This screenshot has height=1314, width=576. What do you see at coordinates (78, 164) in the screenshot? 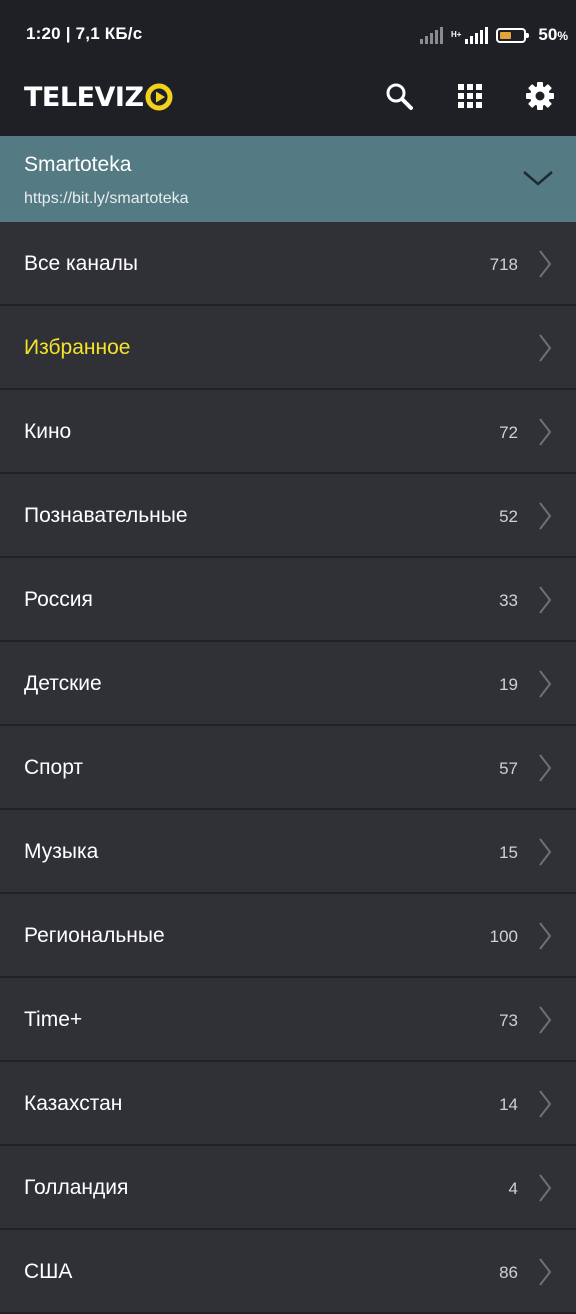
I see `playlist-name: Smartoteka` at bounding box center [78, 164].